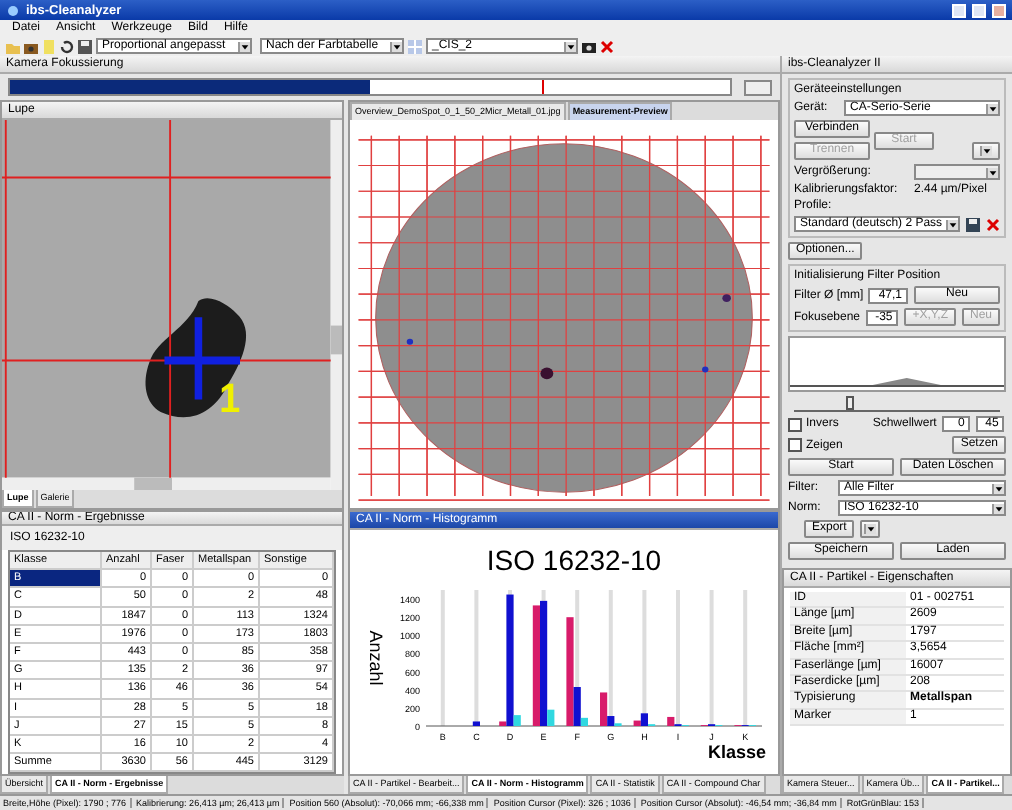 The width and height of the screenshot is (1012, 810). Describe the element at coordinates (736, 752) in the screenshot. I see `x-axis-label: Klasse` at that location.